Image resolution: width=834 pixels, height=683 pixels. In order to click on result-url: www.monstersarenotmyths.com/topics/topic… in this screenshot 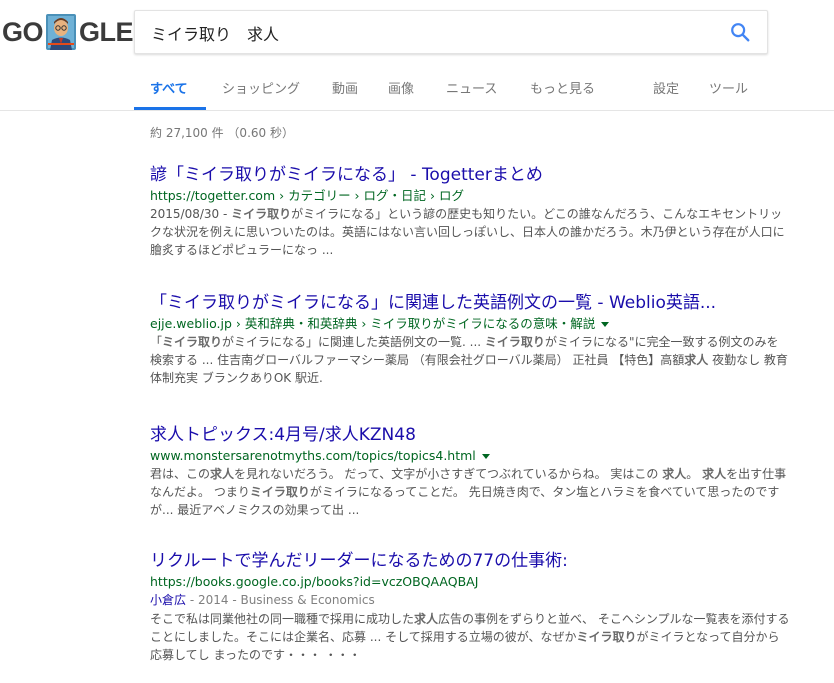, I will do `click(470, 455)`.